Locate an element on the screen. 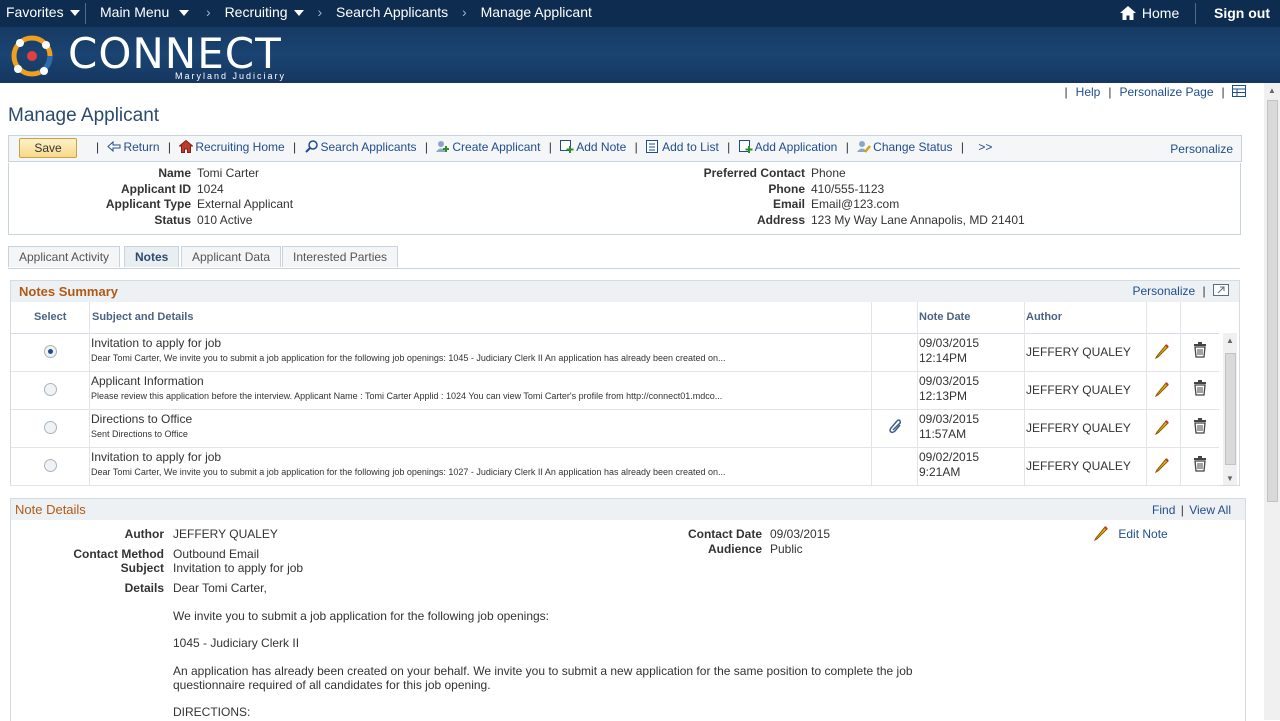 The width and height of the screenshot is (1280, 721). email-label: Email is located at coordinates (788, 204).